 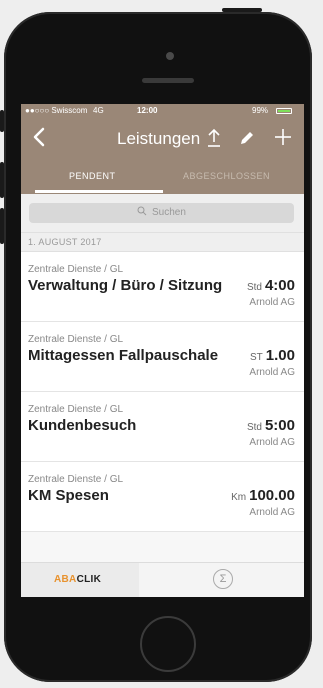 I want to click on plus-icon, so click(x=283, y=139).